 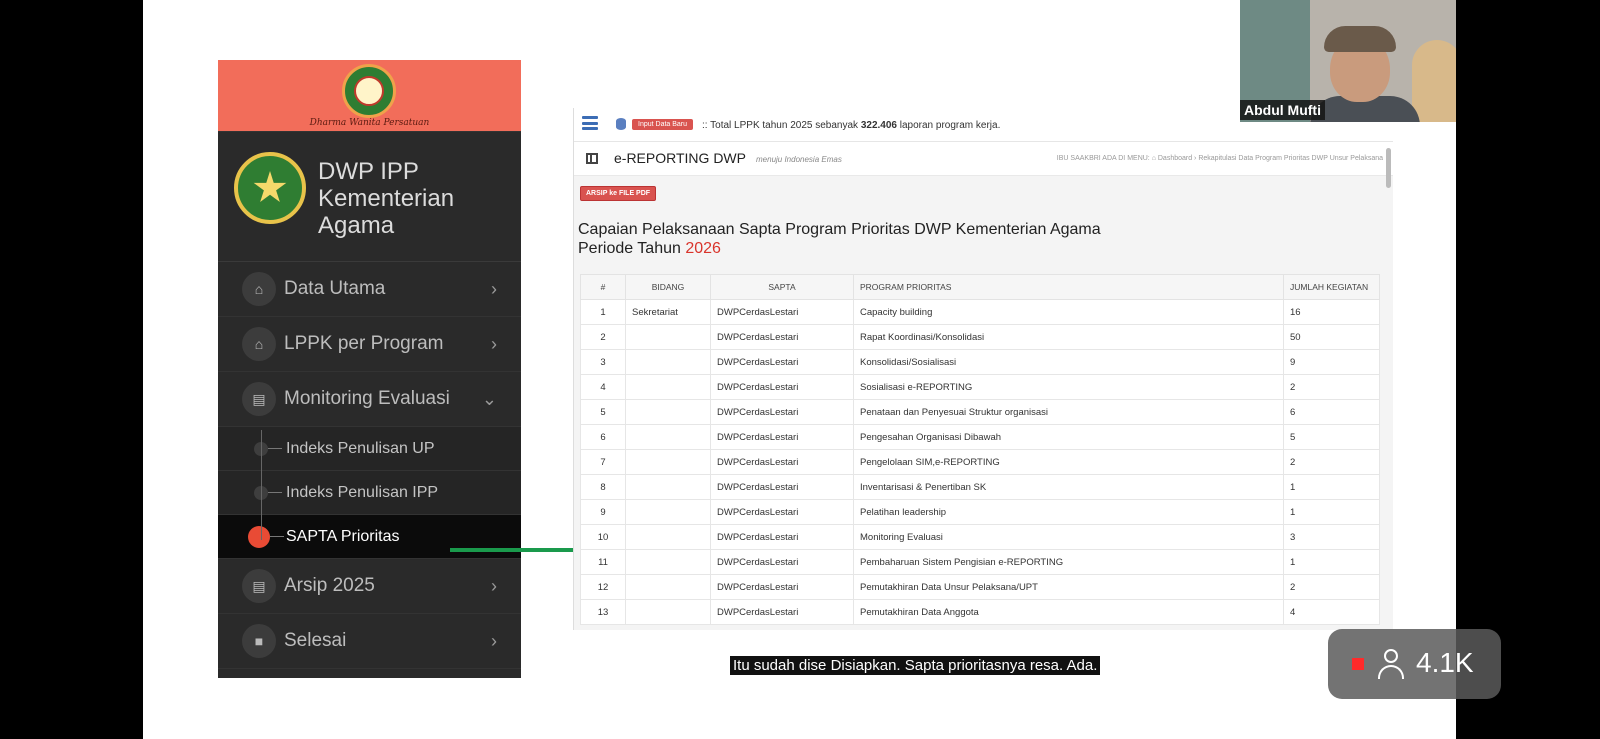 I want to click on sidebar-item-monitoring-evaluasi: ▤ Monitoring Evaluasi ⌄, so click(x=369, y=399).